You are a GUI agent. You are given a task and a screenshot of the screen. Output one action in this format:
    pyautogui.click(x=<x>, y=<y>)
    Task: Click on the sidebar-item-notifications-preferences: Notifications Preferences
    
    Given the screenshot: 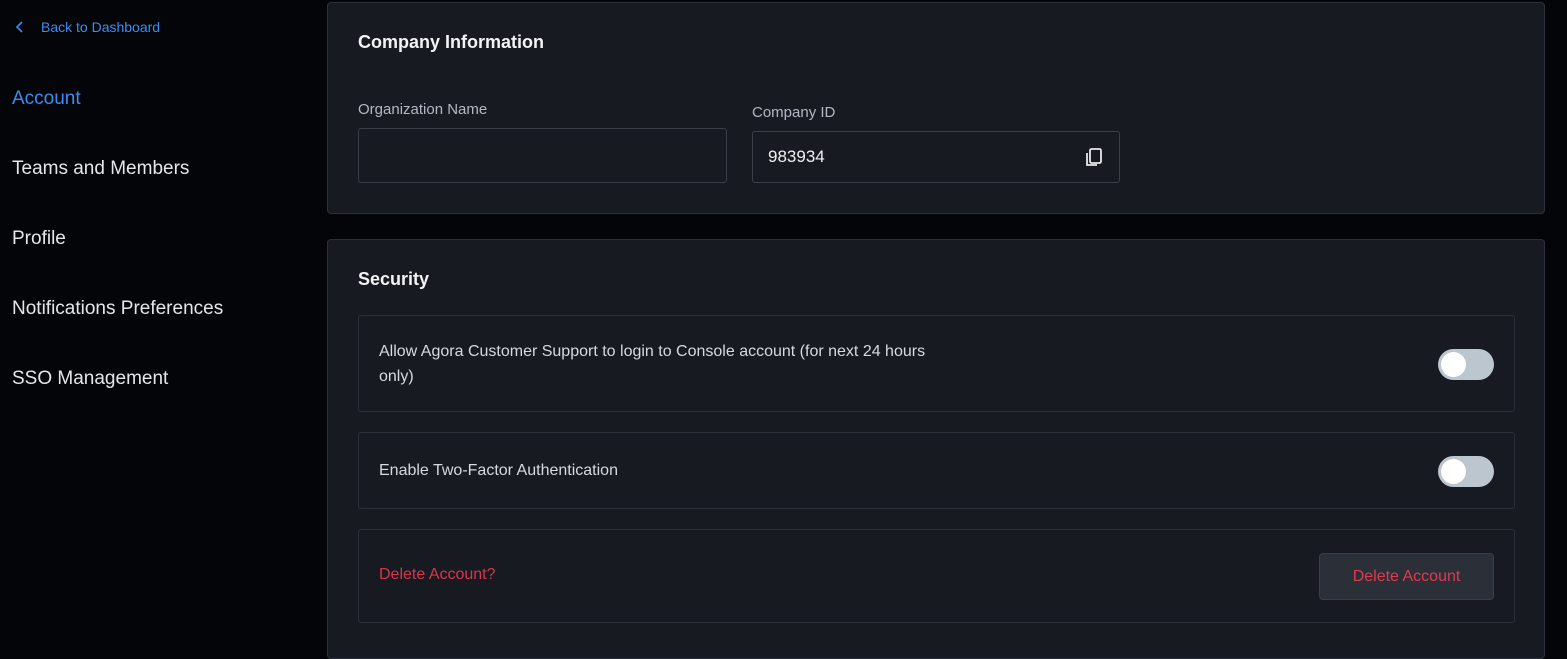 What is the action you would take?
    pyautogui.click(x=117, y=309)
    